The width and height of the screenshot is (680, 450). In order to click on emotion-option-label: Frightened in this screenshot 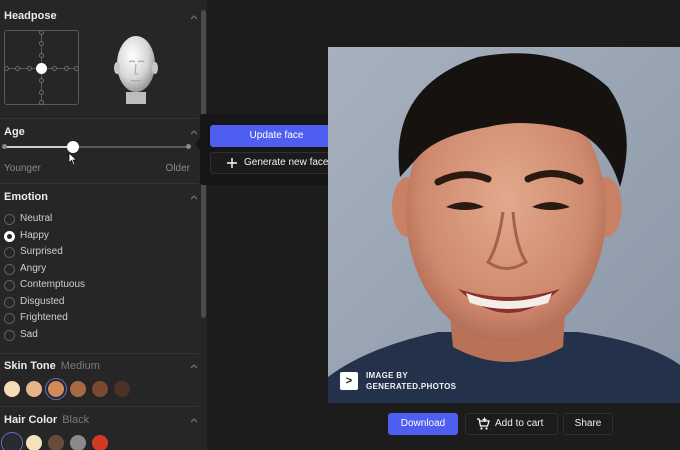, I will do `click(44, 317)`.